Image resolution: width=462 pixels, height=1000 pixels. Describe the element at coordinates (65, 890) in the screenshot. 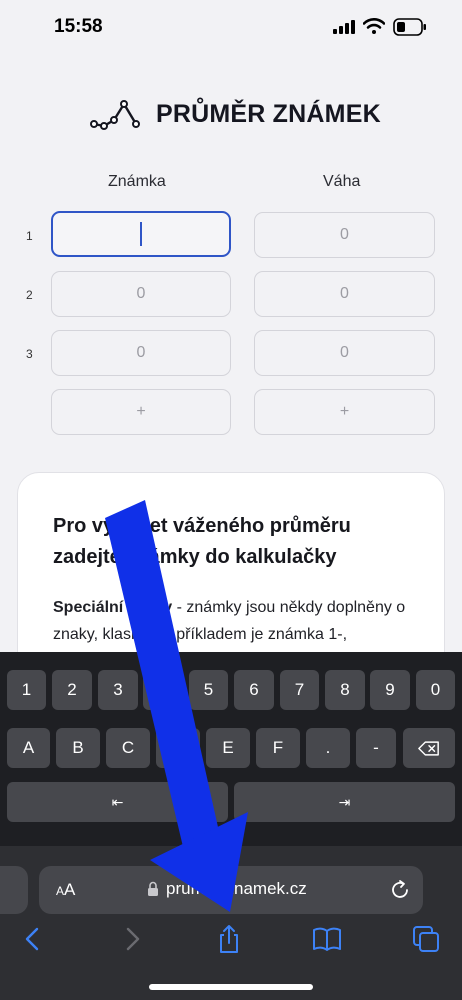

I see `page-settings-button: AA` at that location.